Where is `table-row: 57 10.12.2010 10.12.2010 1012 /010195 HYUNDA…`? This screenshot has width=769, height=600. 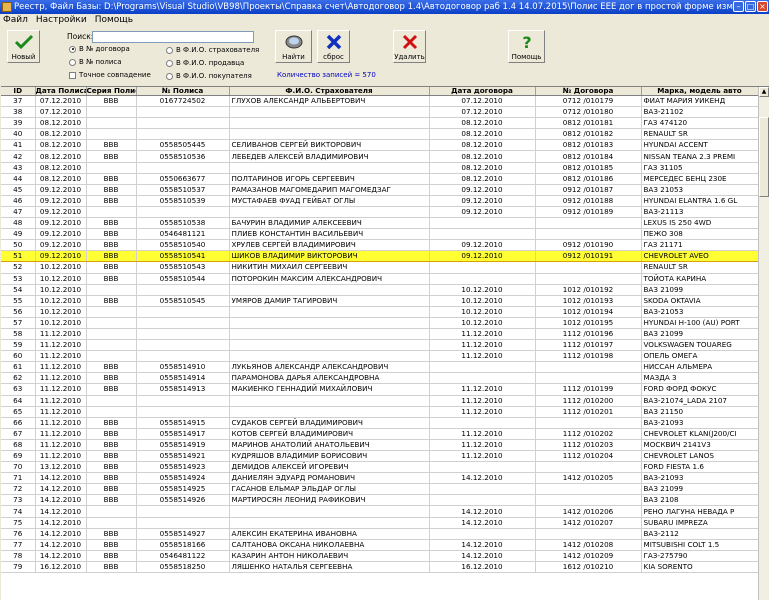 table-row: 57 10.12.2010 10.12.2010 1012 /010195 HYUNDA… is located at coordinates (380, 323).